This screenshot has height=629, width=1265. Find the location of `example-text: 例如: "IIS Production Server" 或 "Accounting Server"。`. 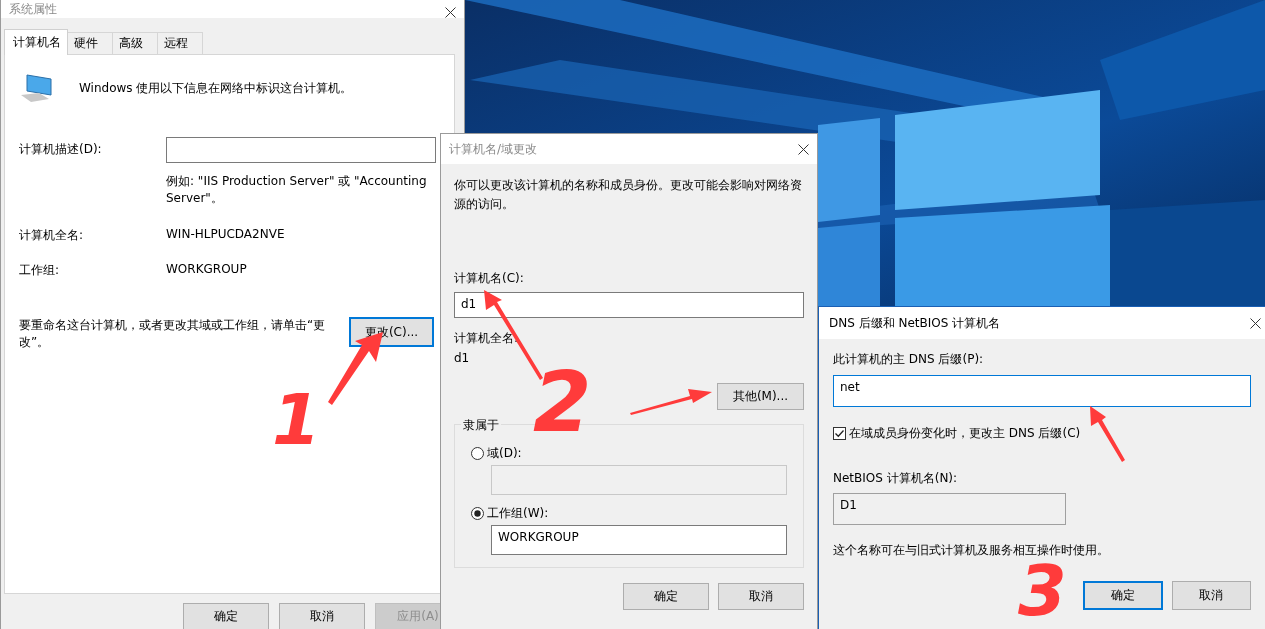

example-text: 例如: "IIS Production Server" 或 "Accounting Server"。 is located at coordinates (297, 190).